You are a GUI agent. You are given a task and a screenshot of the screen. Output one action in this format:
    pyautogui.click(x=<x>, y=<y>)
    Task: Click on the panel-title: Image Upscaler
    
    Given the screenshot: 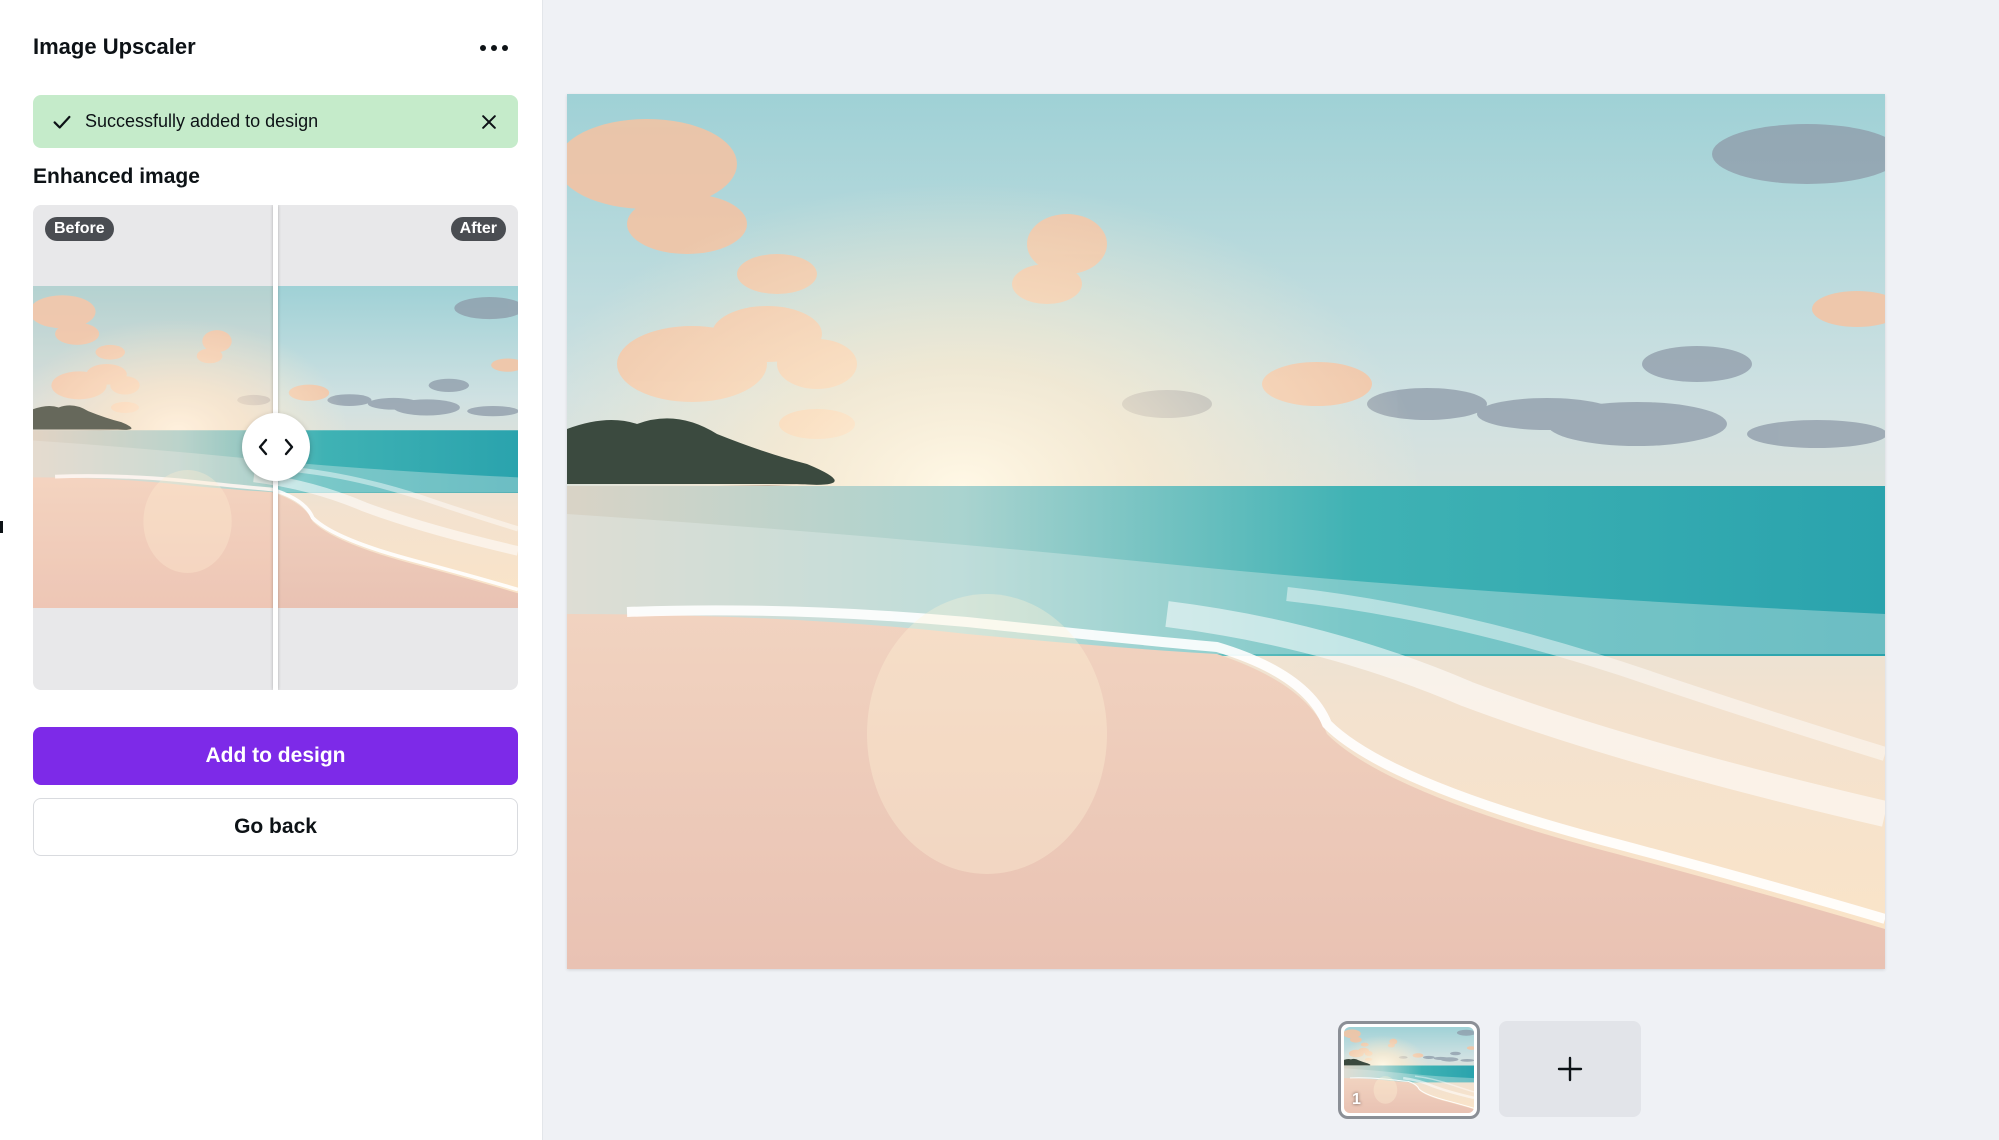 What is the action you would take?
    pyautogui.click(x=114, y=46)
    